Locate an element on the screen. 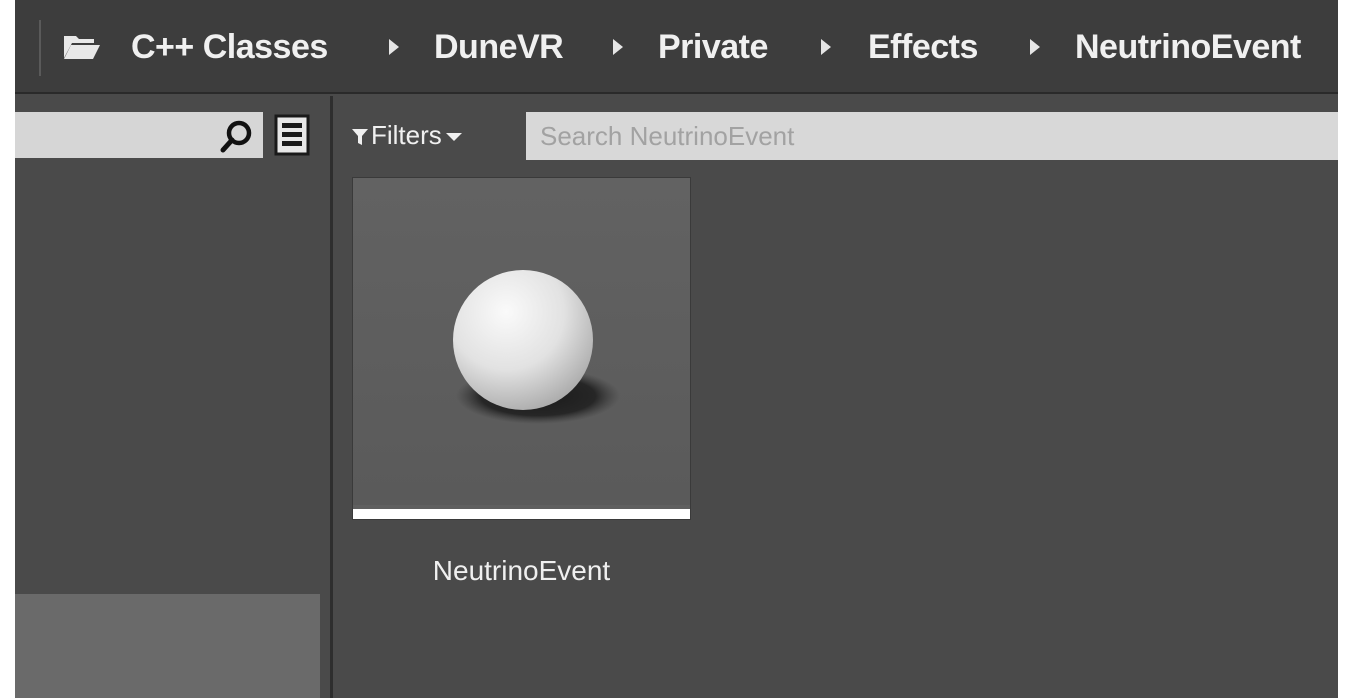 The image size is (1350, 698). asset-type-strip is located at coordinates (521, 514).